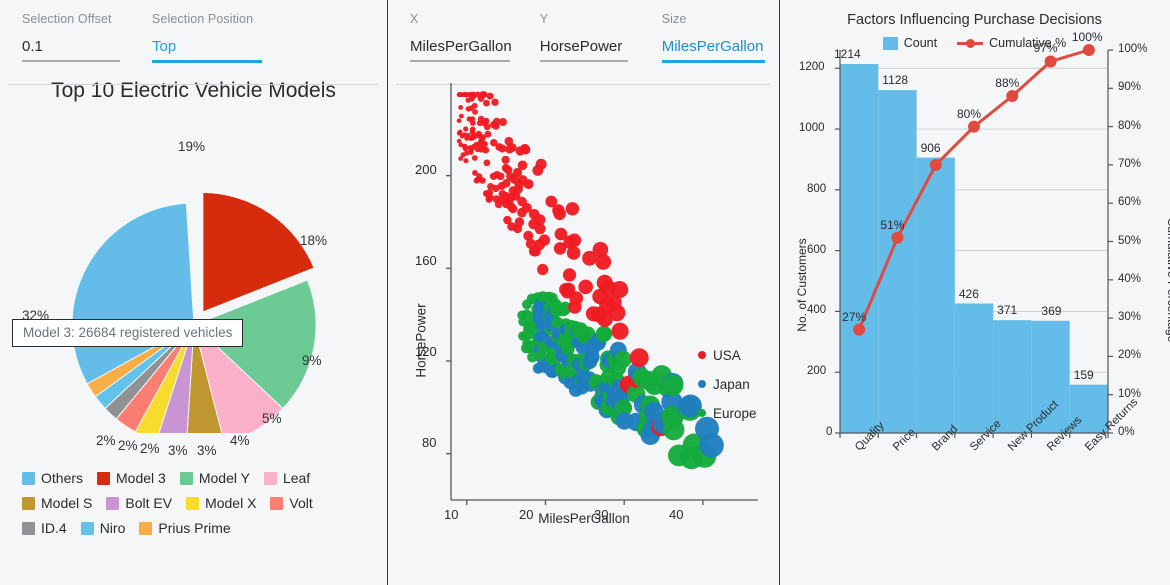 The height and width of the screenshot is (585, 1170). I want to click on pie-legend-label: Model X, so click(231, 503).